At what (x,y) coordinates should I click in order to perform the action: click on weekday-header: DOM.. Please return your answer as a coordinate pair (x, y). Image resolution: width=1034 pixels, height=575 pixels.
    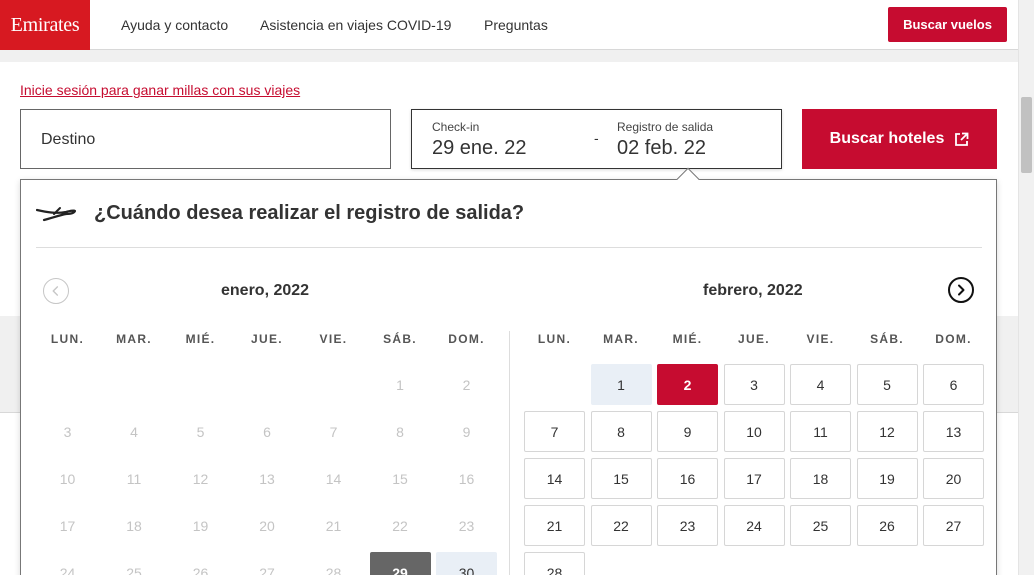
    Looking at the image, I should click on (953, 339).